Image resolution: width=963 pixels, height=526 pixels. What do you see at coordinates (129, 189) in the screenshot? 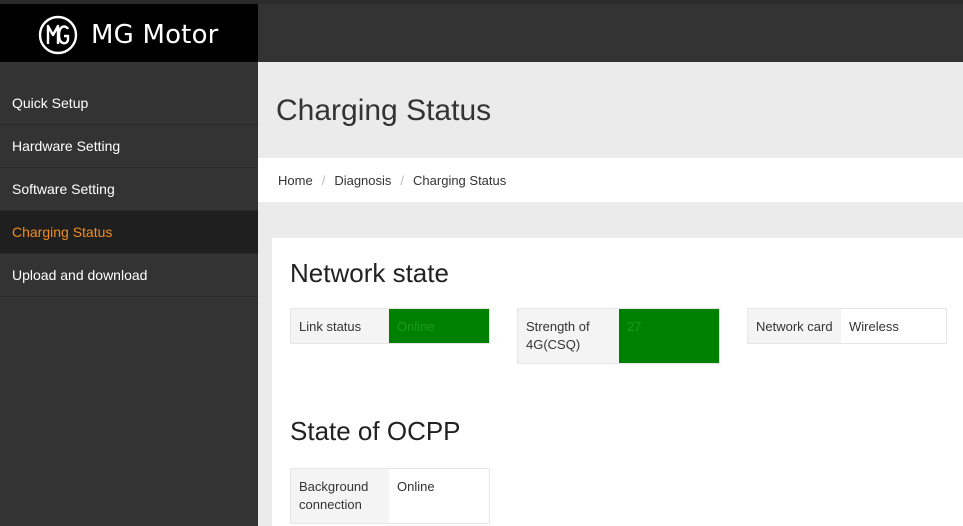
I see `sidebar-item-software-setting: Software Setting` at bounding box center [129, 189].